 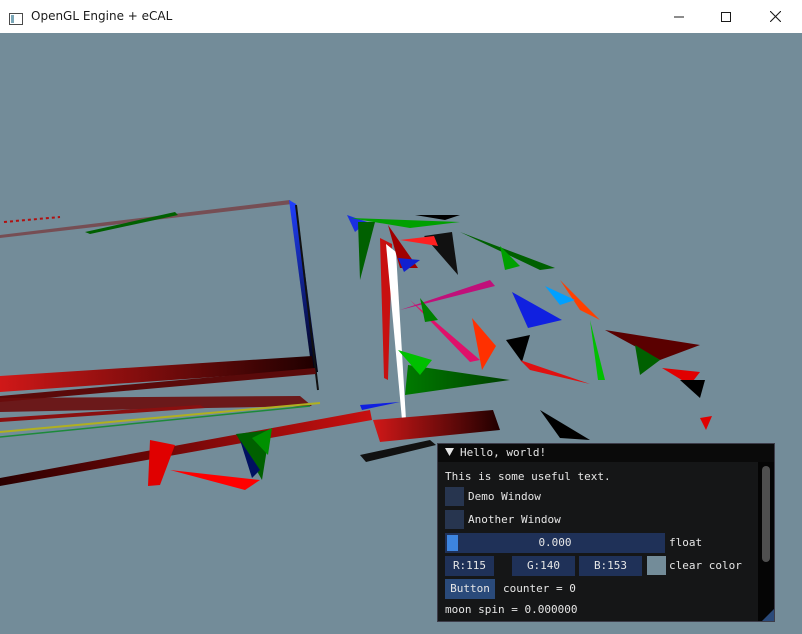 I want to click on close-button, so click(x=775, y=16).